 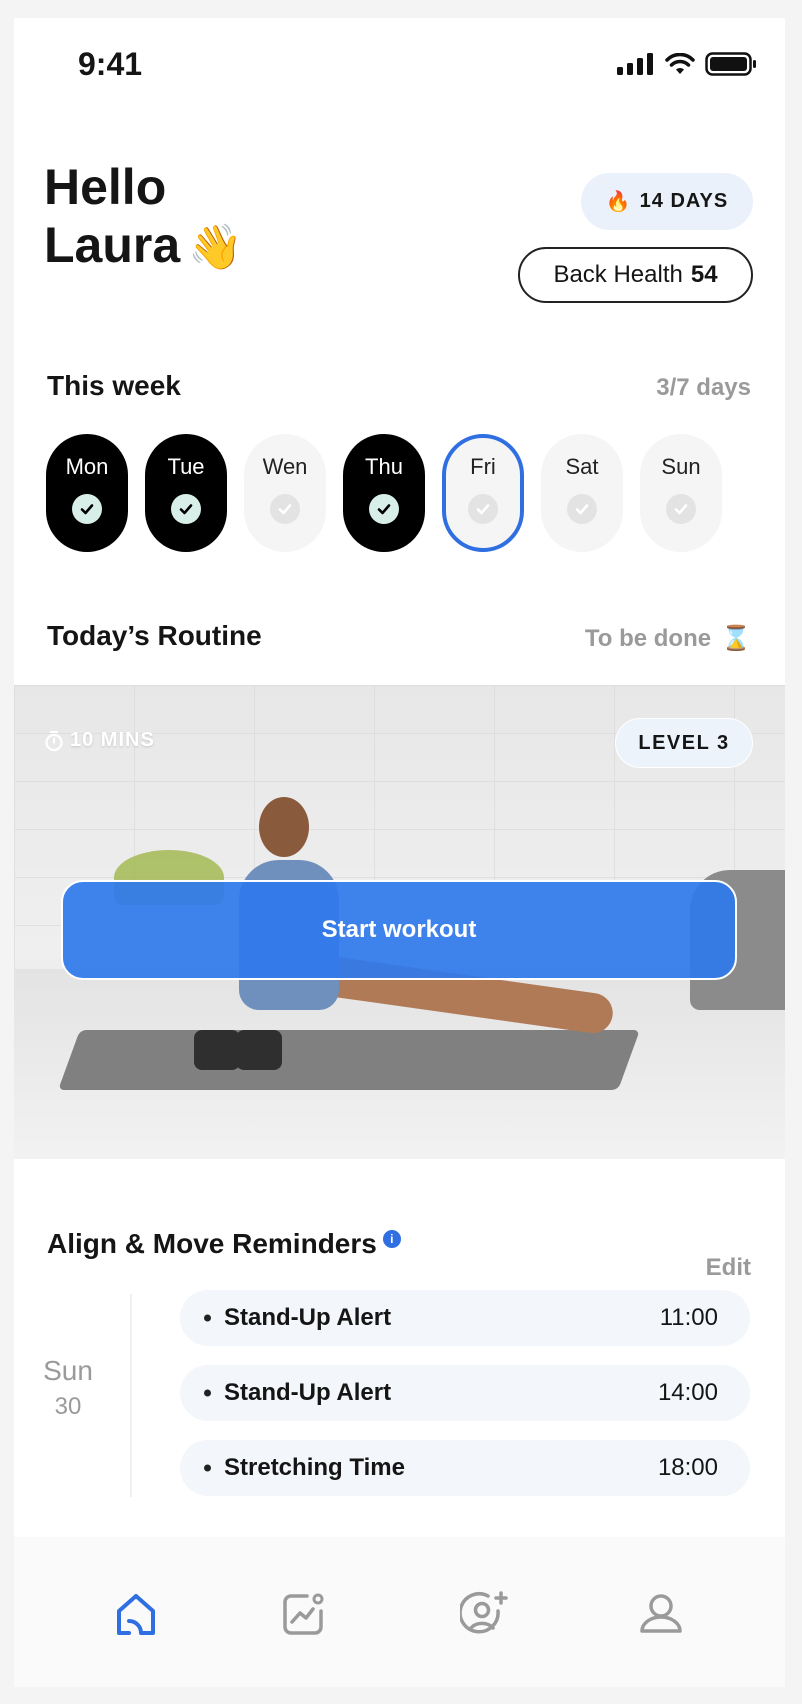 I want to click on day-label: Sun, so click(x=681, y=466).